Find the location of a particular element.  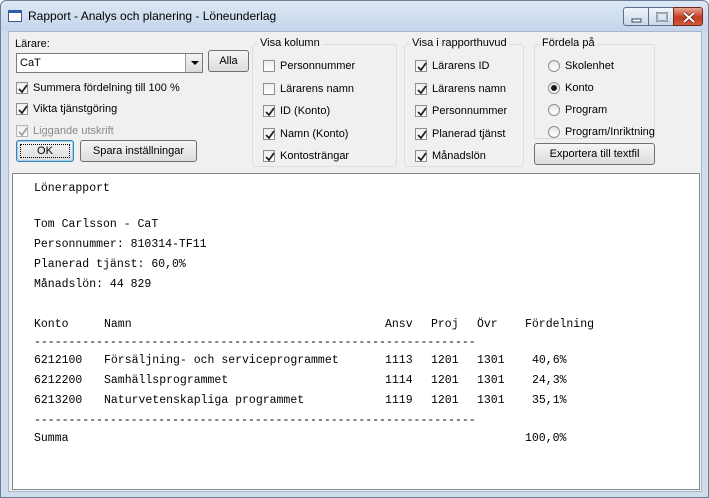

col-personnummer-label: Personnummer is located at coordinates (318, 66).